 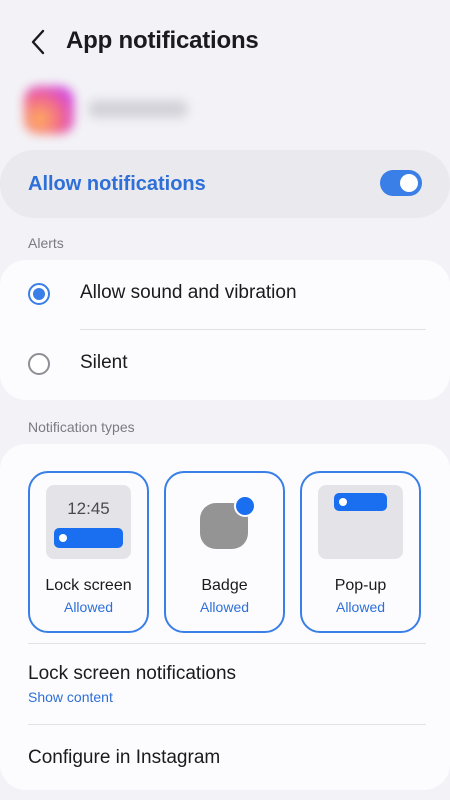 I want to click on tile-name: Badge, so click(x=224, y=585).